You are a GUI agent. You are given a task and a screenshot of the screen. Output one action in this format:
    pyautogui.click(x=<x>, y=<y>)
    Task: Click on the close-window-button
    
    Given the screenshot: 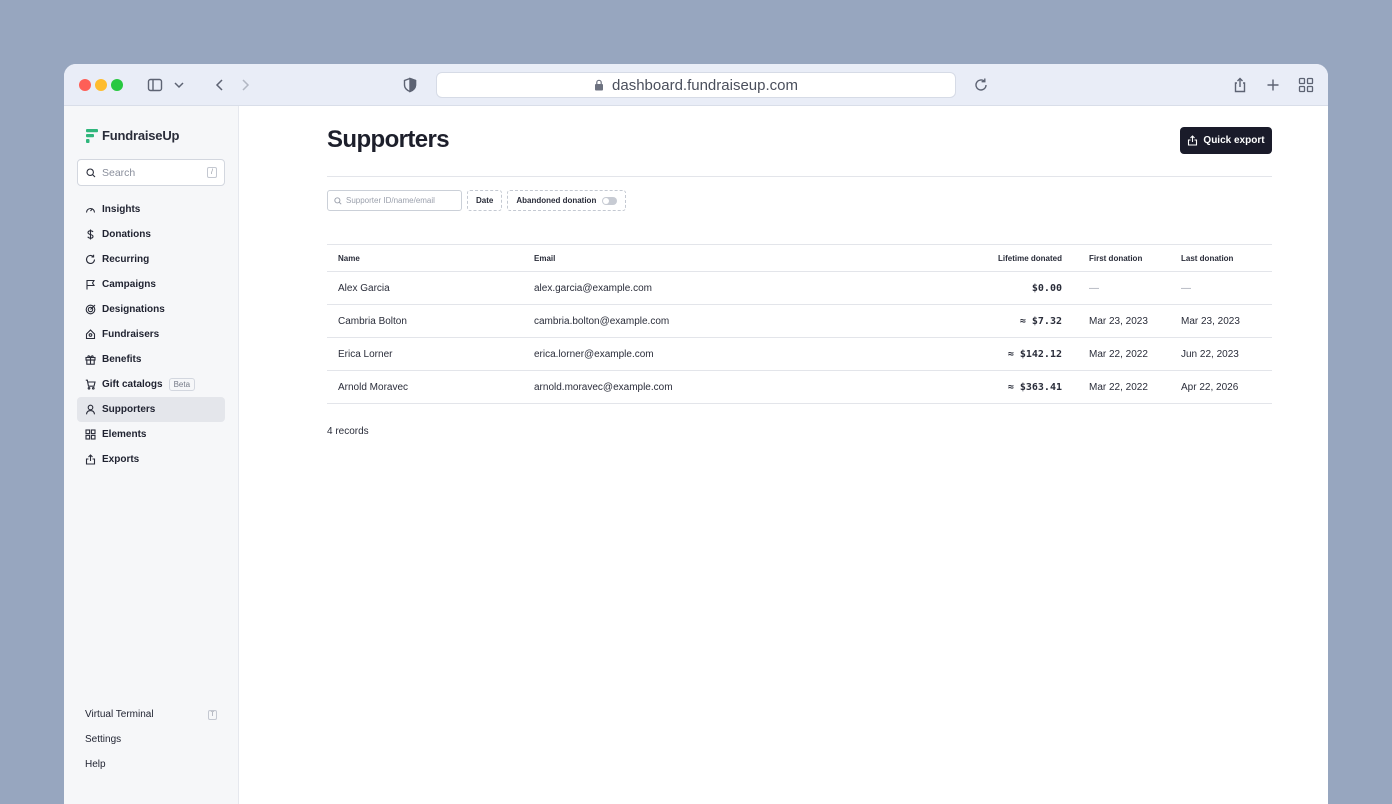 What is the action you would take?
    pyautogui.click(x=85, y=85)
    